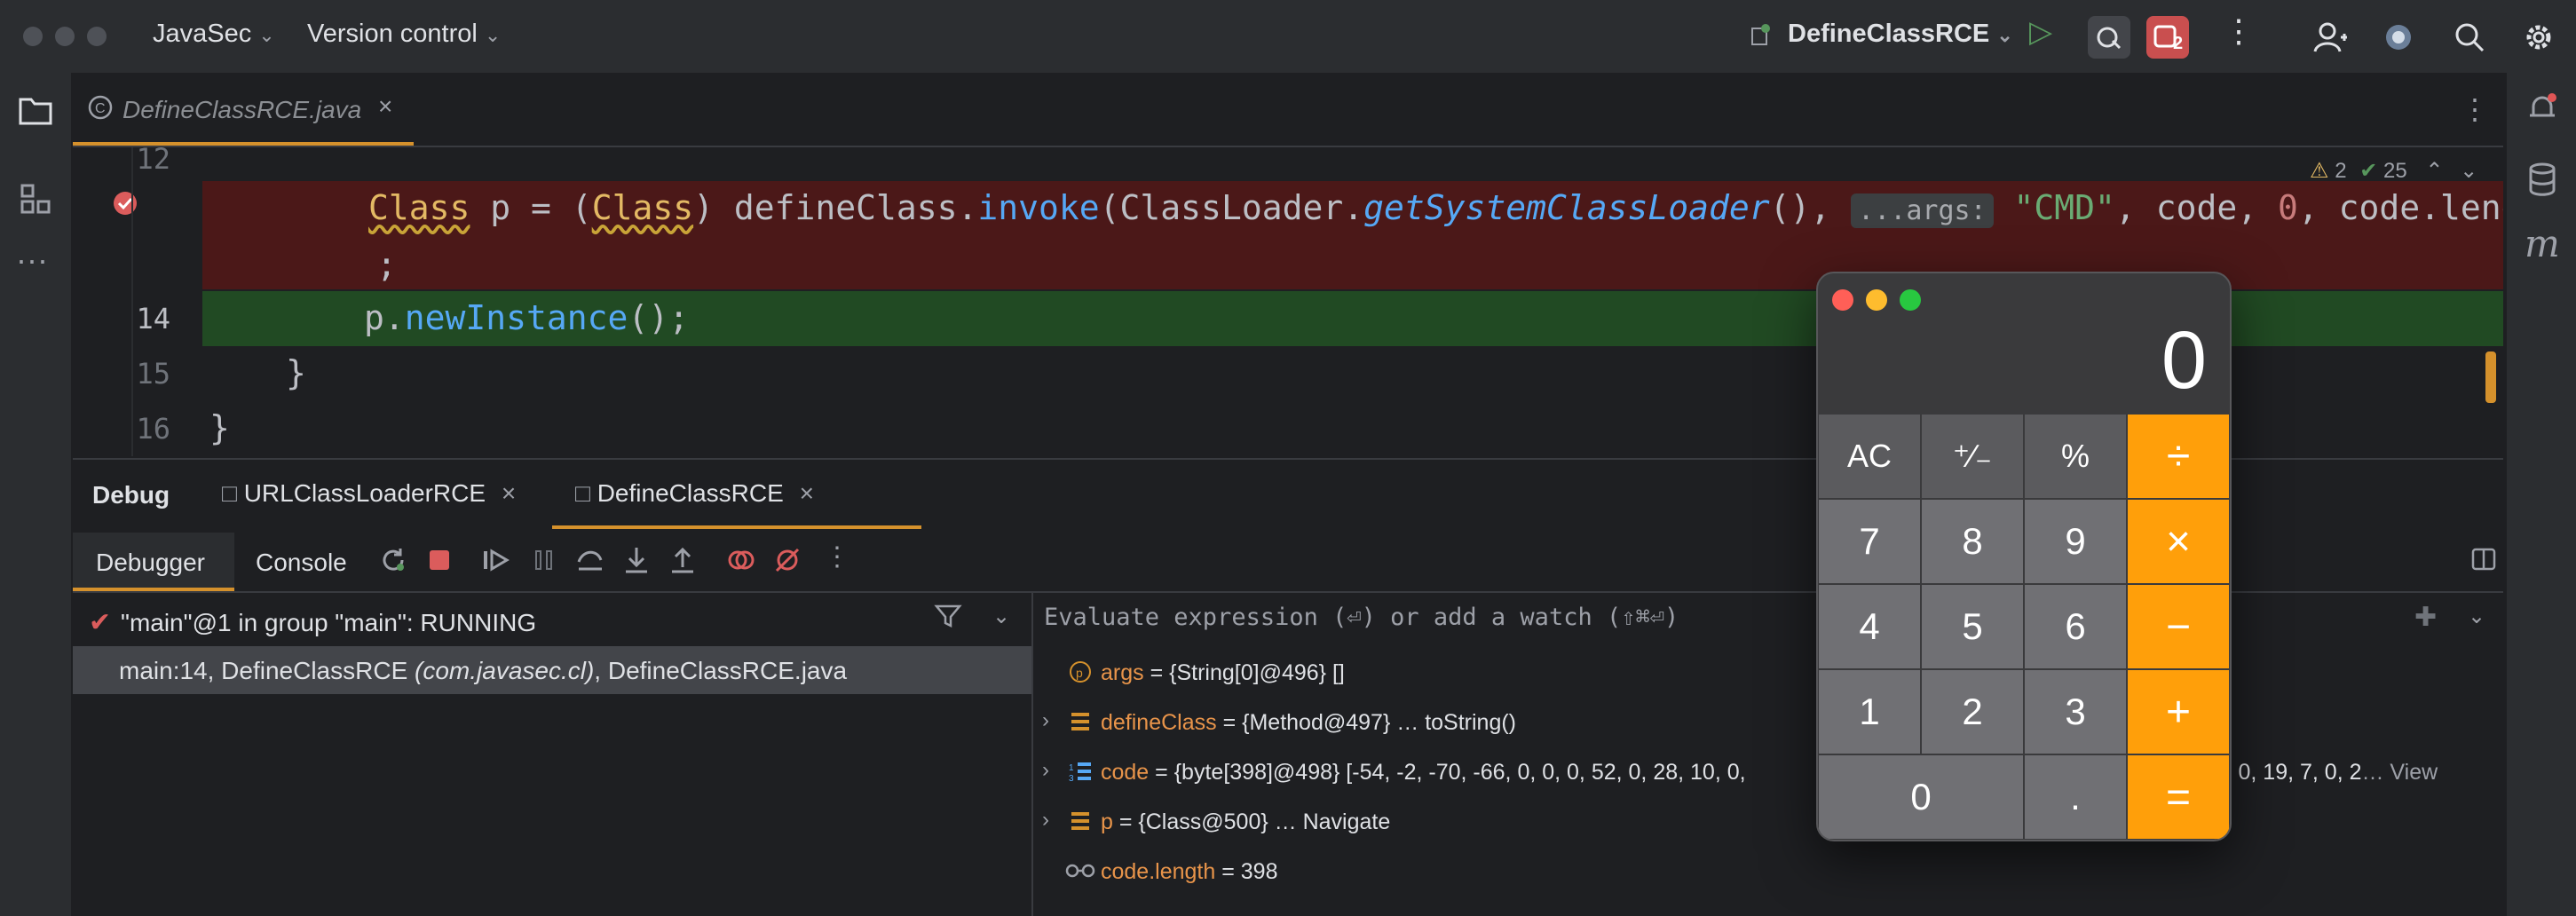 This screenshot has height=916, width=2576. Describe the element at coordinates (2109, 37) in the screenshot. I see `debug-rerun-icon` at that location.